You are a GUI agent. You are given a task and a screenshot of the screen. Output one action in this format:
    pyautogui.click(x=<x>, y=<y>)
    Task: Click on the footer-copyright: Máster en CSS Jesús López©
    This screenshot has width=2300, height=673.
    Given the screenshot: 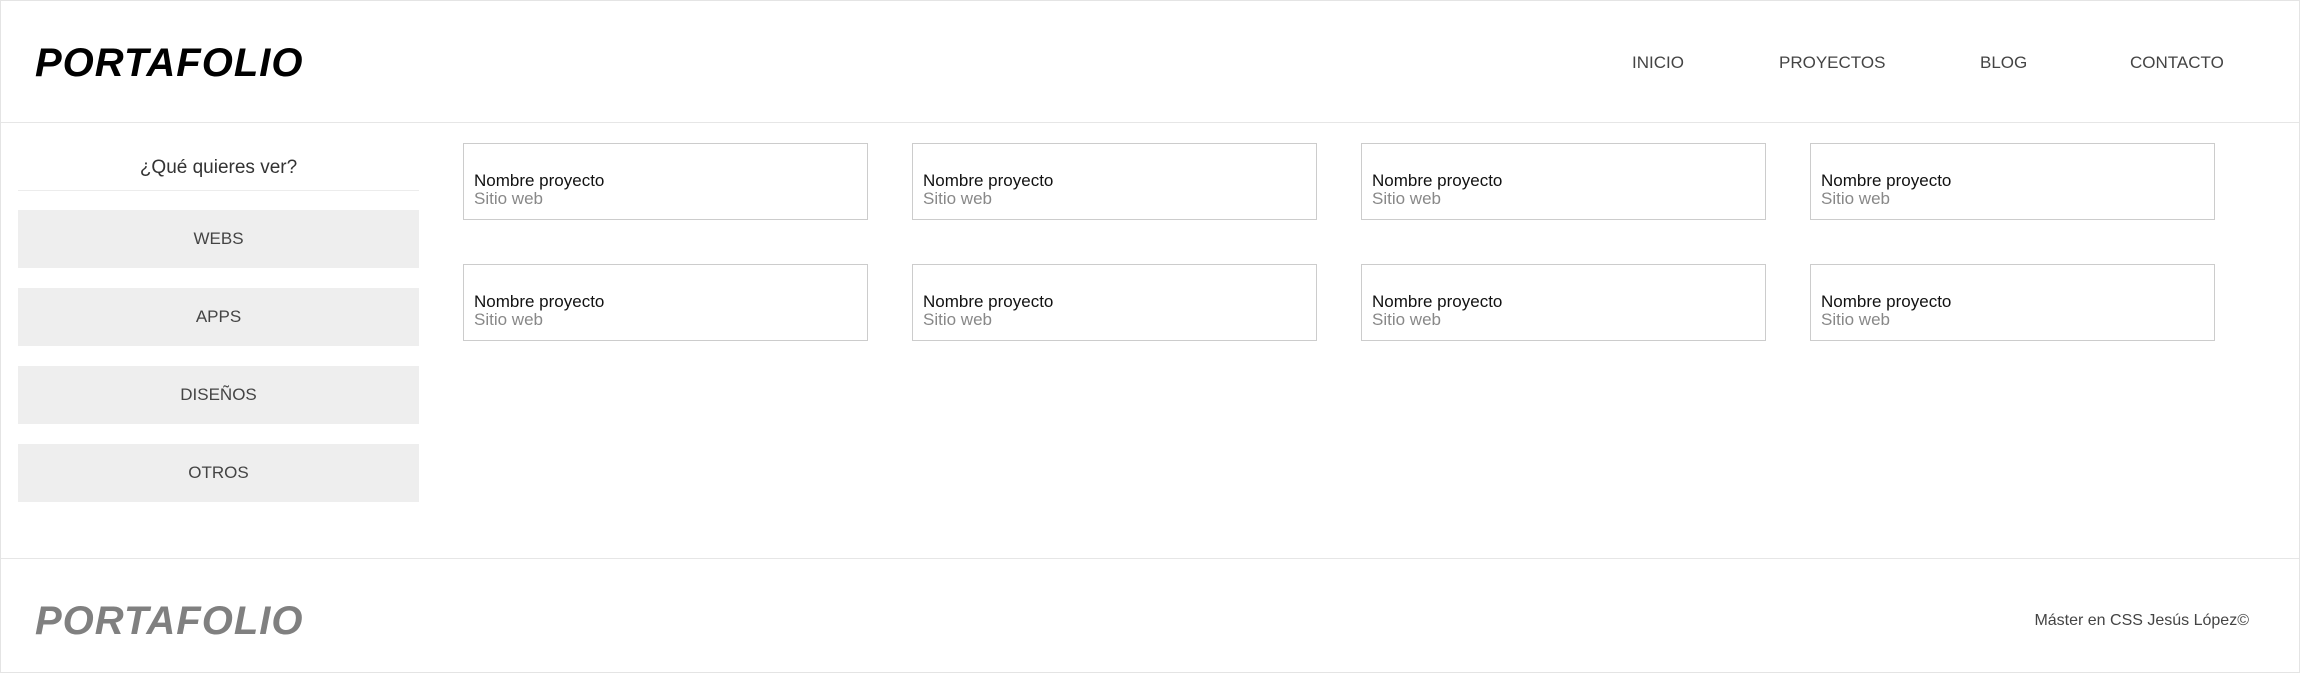 What is the action you would take?
    pyautogui.click(x=2141, y=620)
    